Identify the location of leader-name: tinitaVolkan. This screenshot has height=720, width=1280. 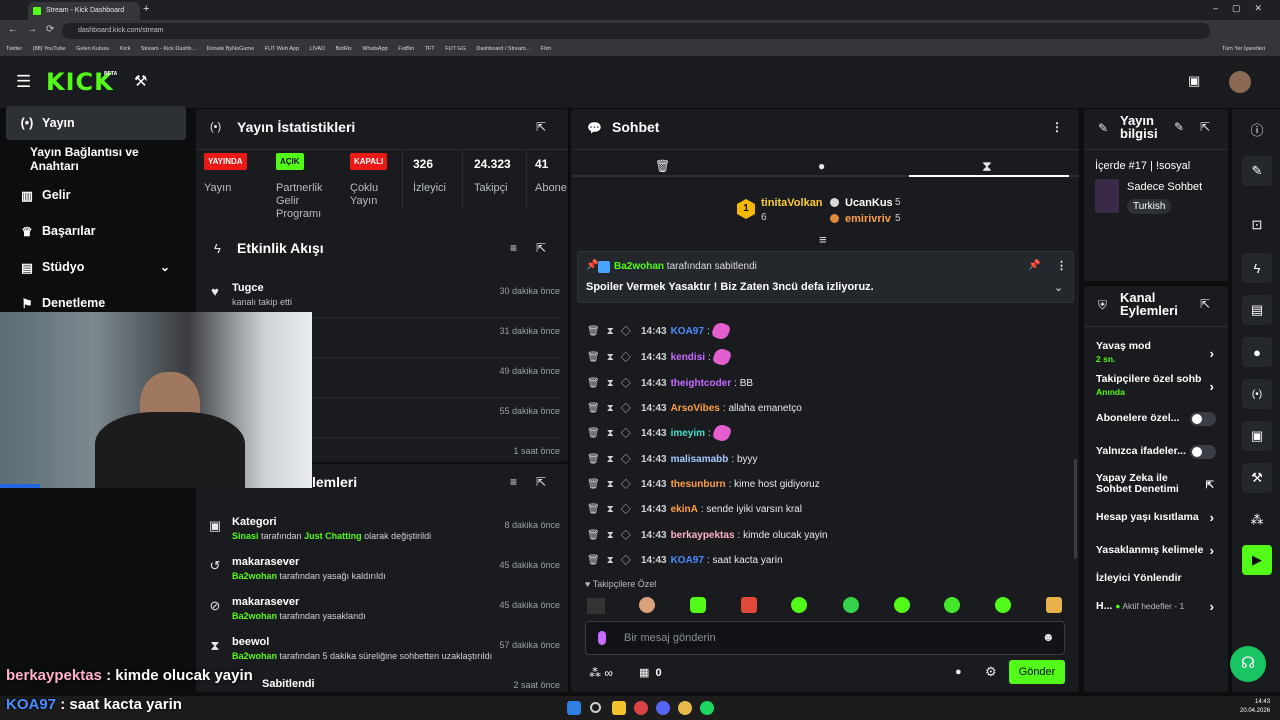
(792, 203).